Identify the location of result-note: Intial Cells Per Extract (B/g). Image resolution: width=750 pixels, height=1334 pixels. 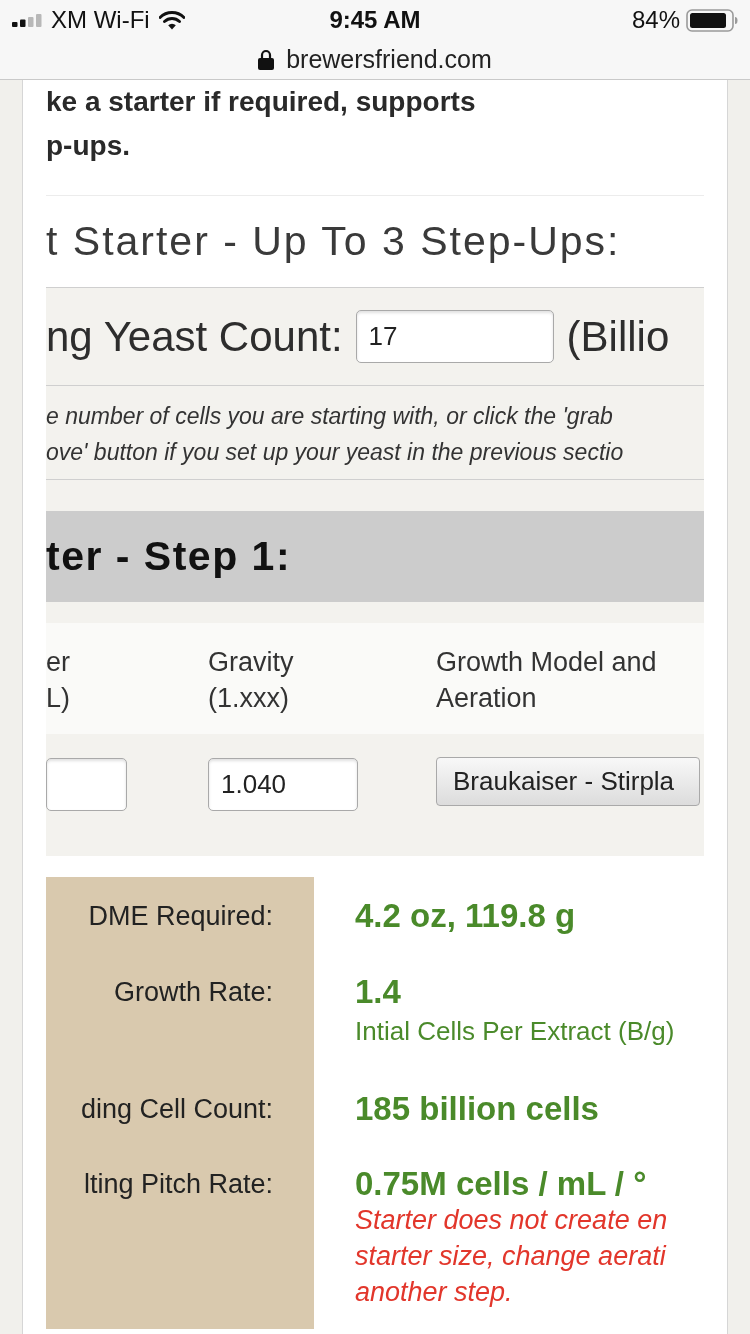
(515, 1031).